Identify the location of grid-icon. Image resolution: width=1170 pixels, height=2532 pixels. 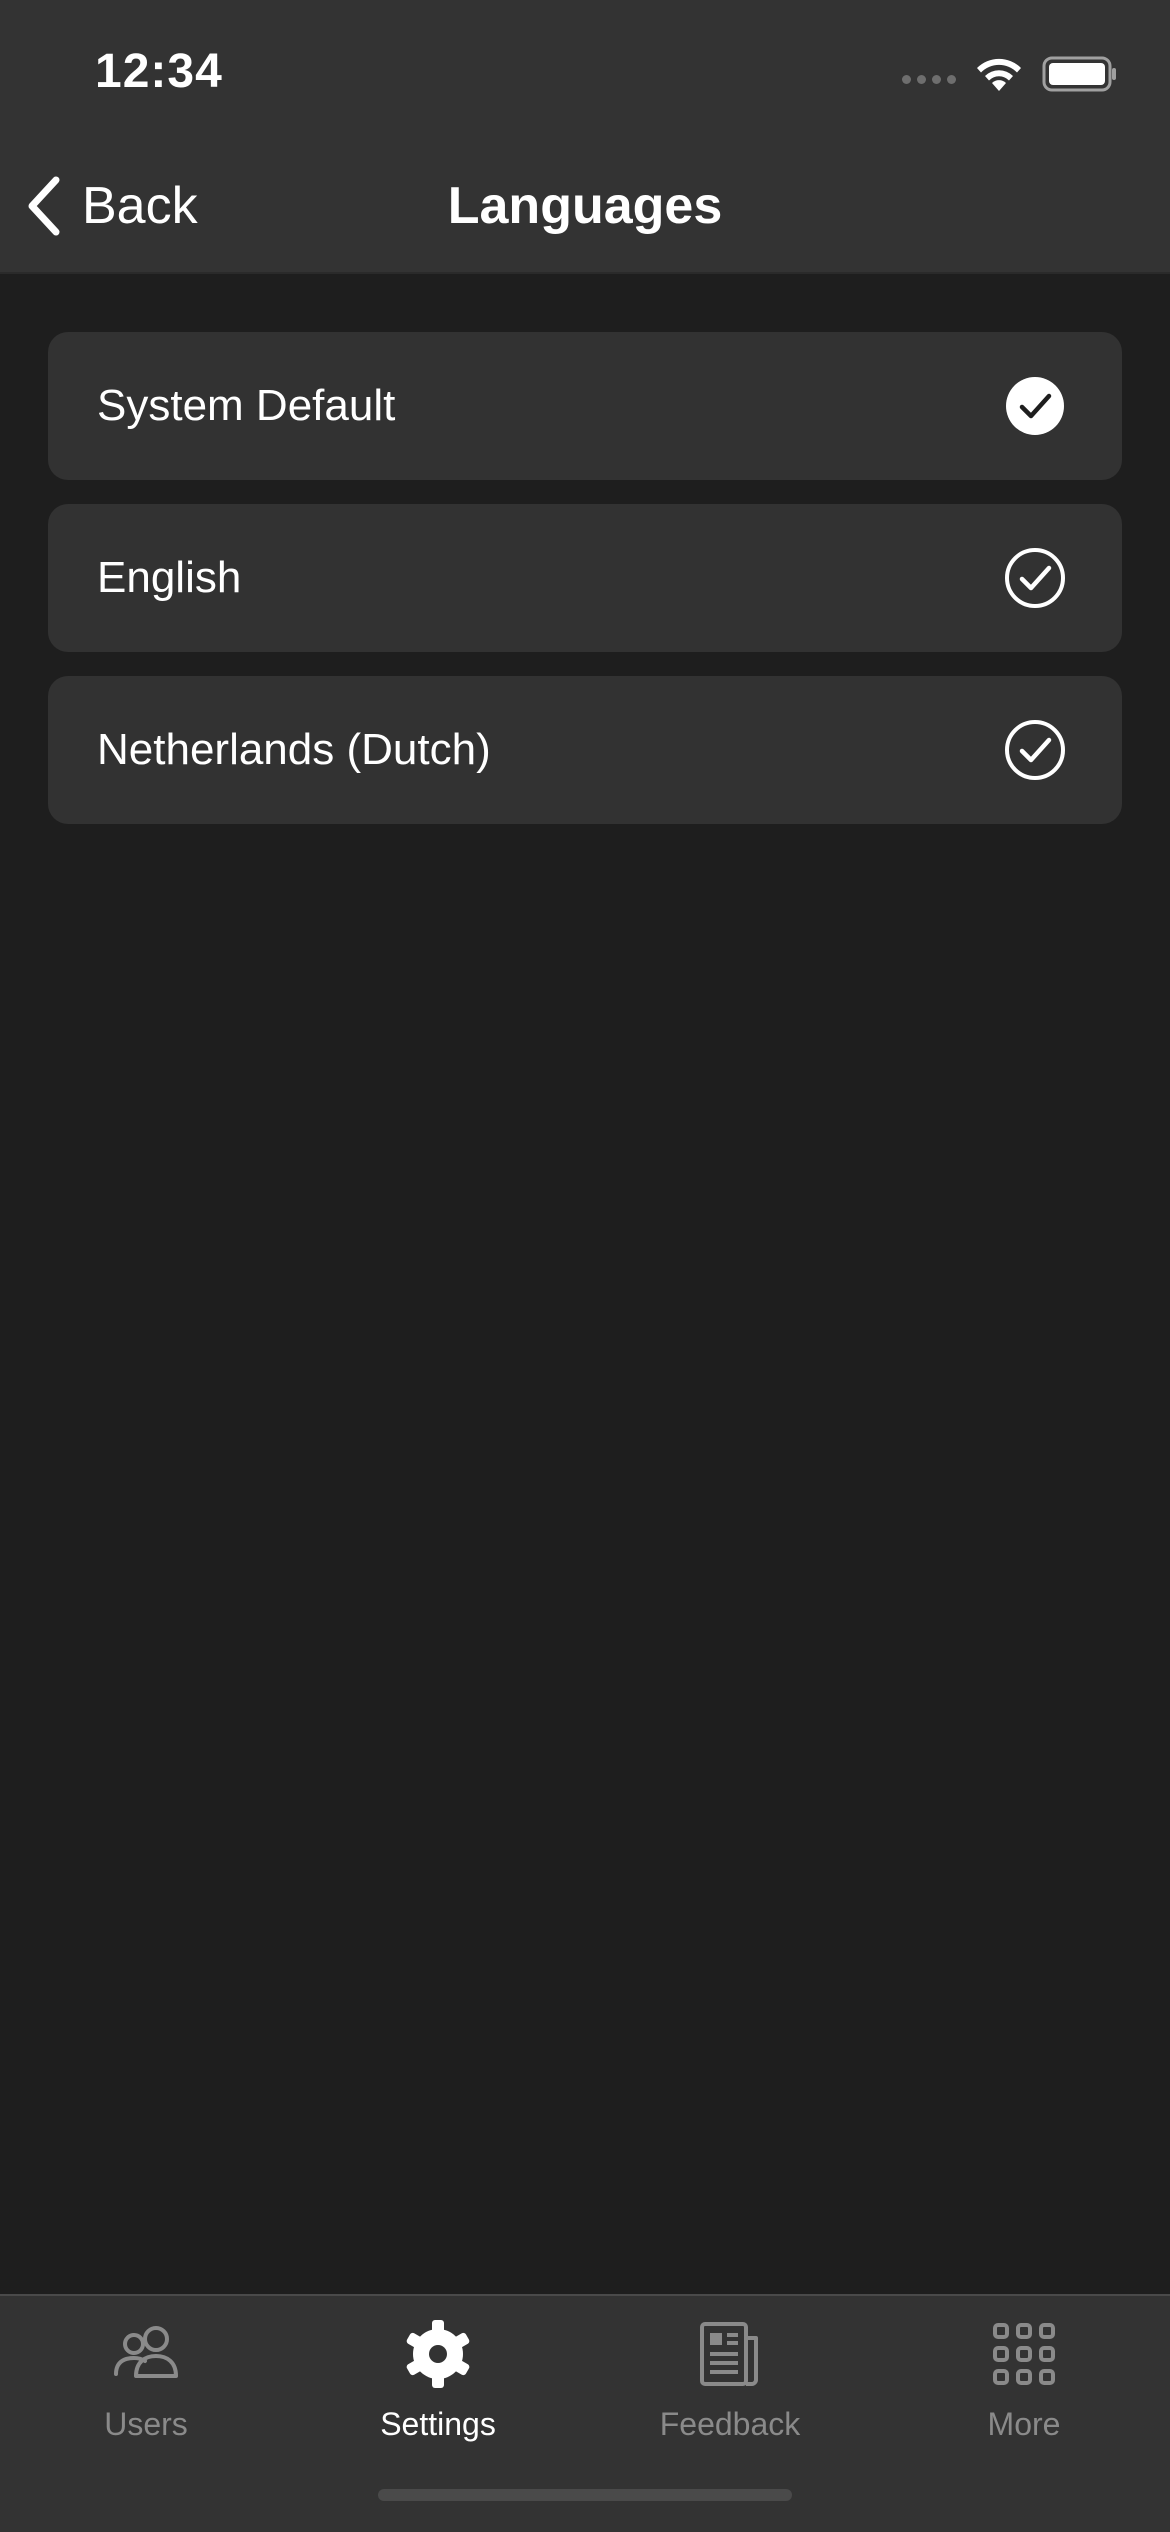
(1024, 2354).